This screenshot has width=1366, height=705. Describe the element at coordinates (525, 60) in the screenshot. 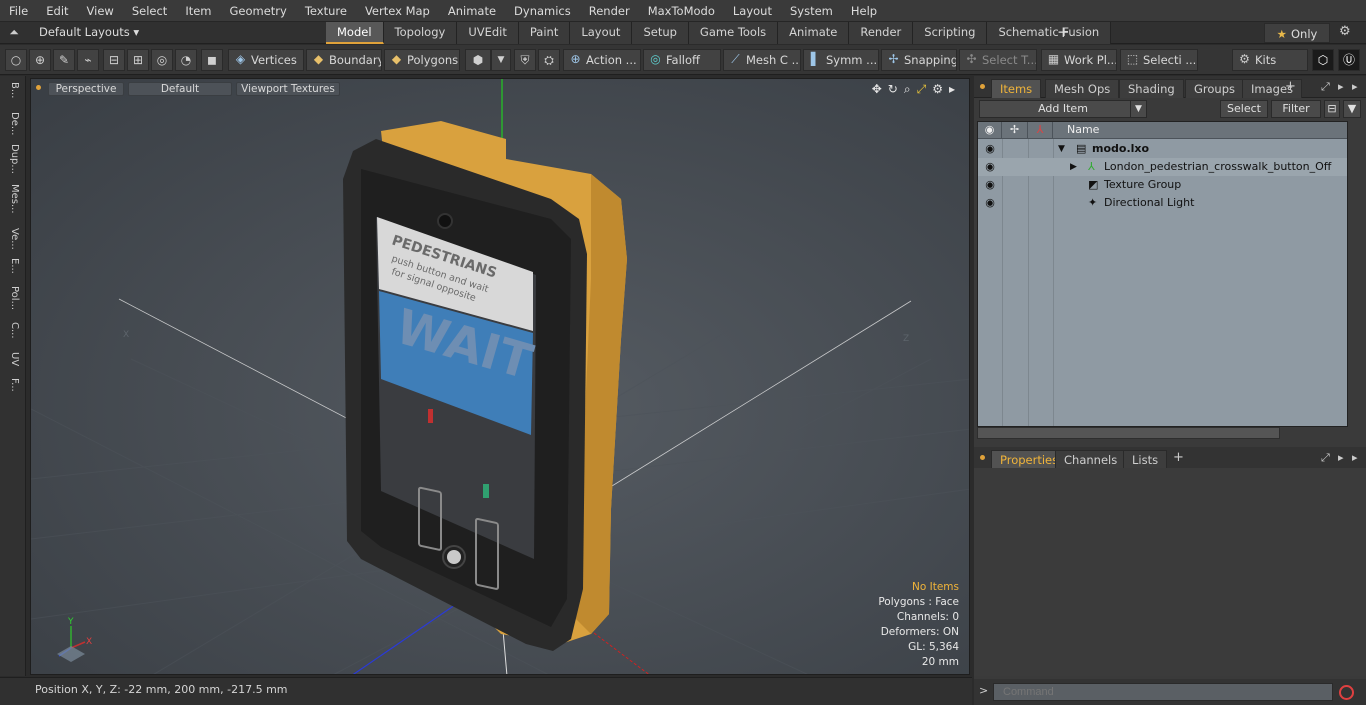

I see `symmetry-shield-icon: ⛨` at that location.